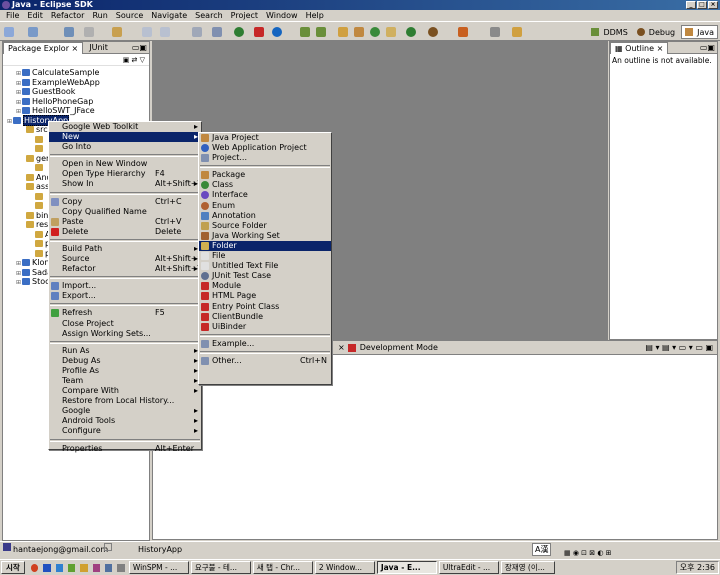 The width and height of the screenshot is (720, 575). Describe the element at coordinates (265, 276) in the screenshot. I see `new-item-junit-test-case: JUnit Test Case` at that location.